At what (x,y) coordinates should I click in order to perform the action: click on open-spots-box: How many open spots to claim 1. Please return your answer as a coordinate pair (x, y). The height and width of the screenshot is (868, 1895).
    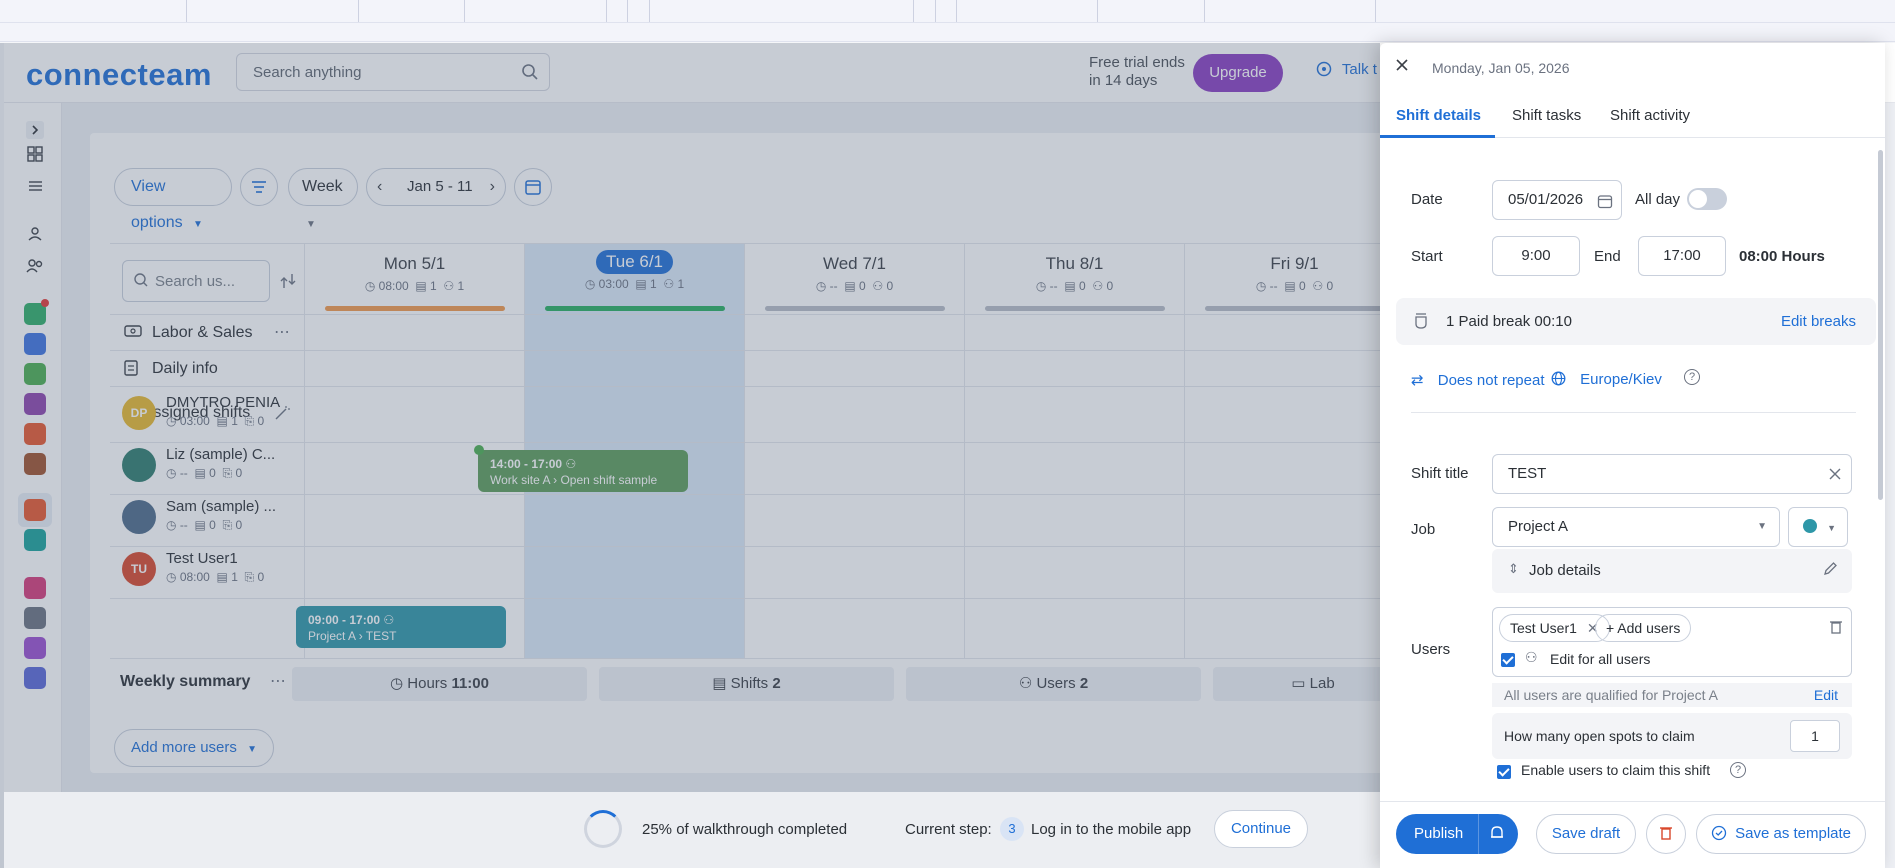
    Looking at the image, I should click on (1672, 736).